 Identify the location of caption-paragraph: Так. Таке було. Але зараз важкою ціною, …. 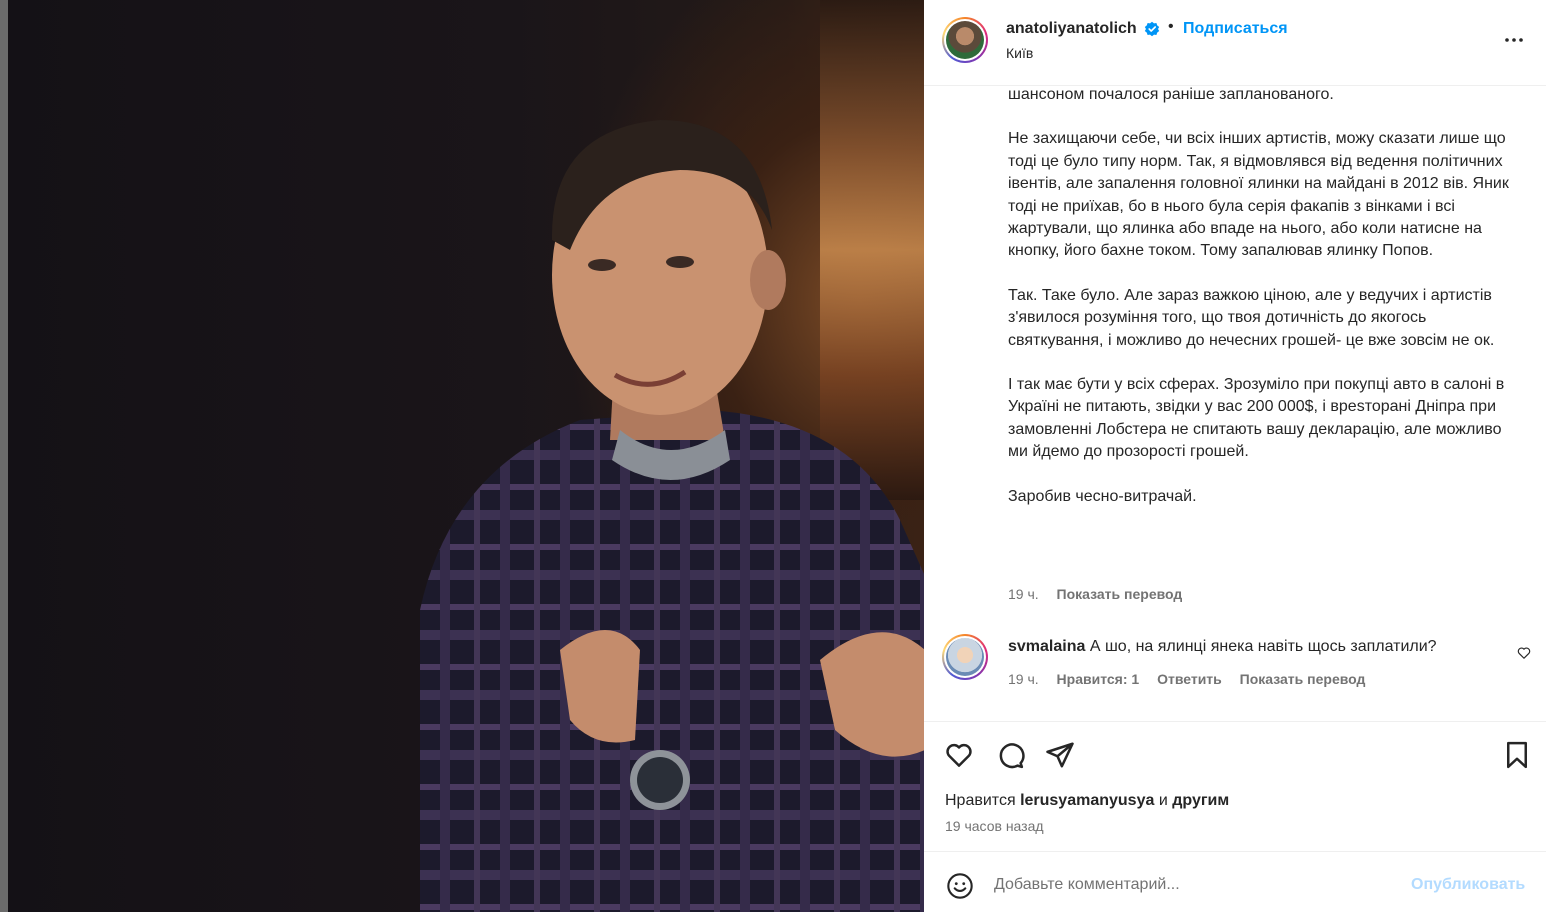
(1251, 317).